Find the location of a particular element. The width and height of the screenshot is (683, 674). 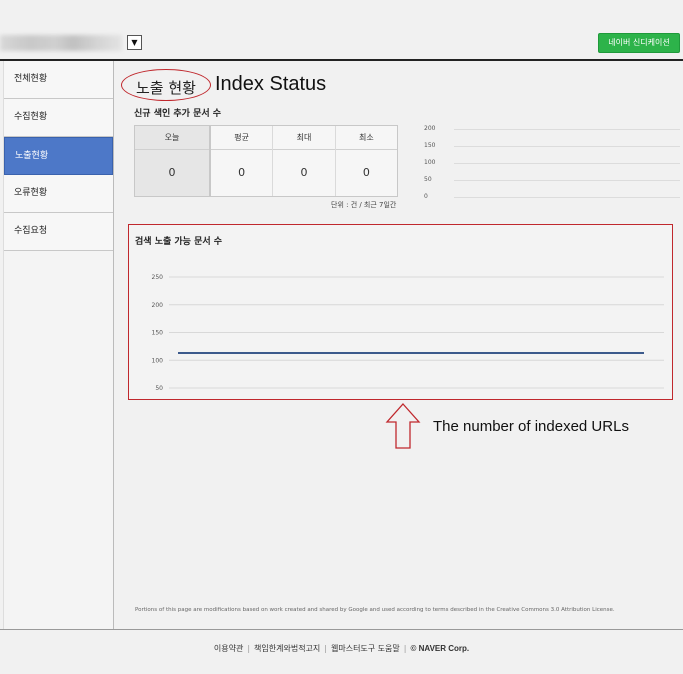

site-select-dropdown: ▼ is located at coordinates (134, 42).